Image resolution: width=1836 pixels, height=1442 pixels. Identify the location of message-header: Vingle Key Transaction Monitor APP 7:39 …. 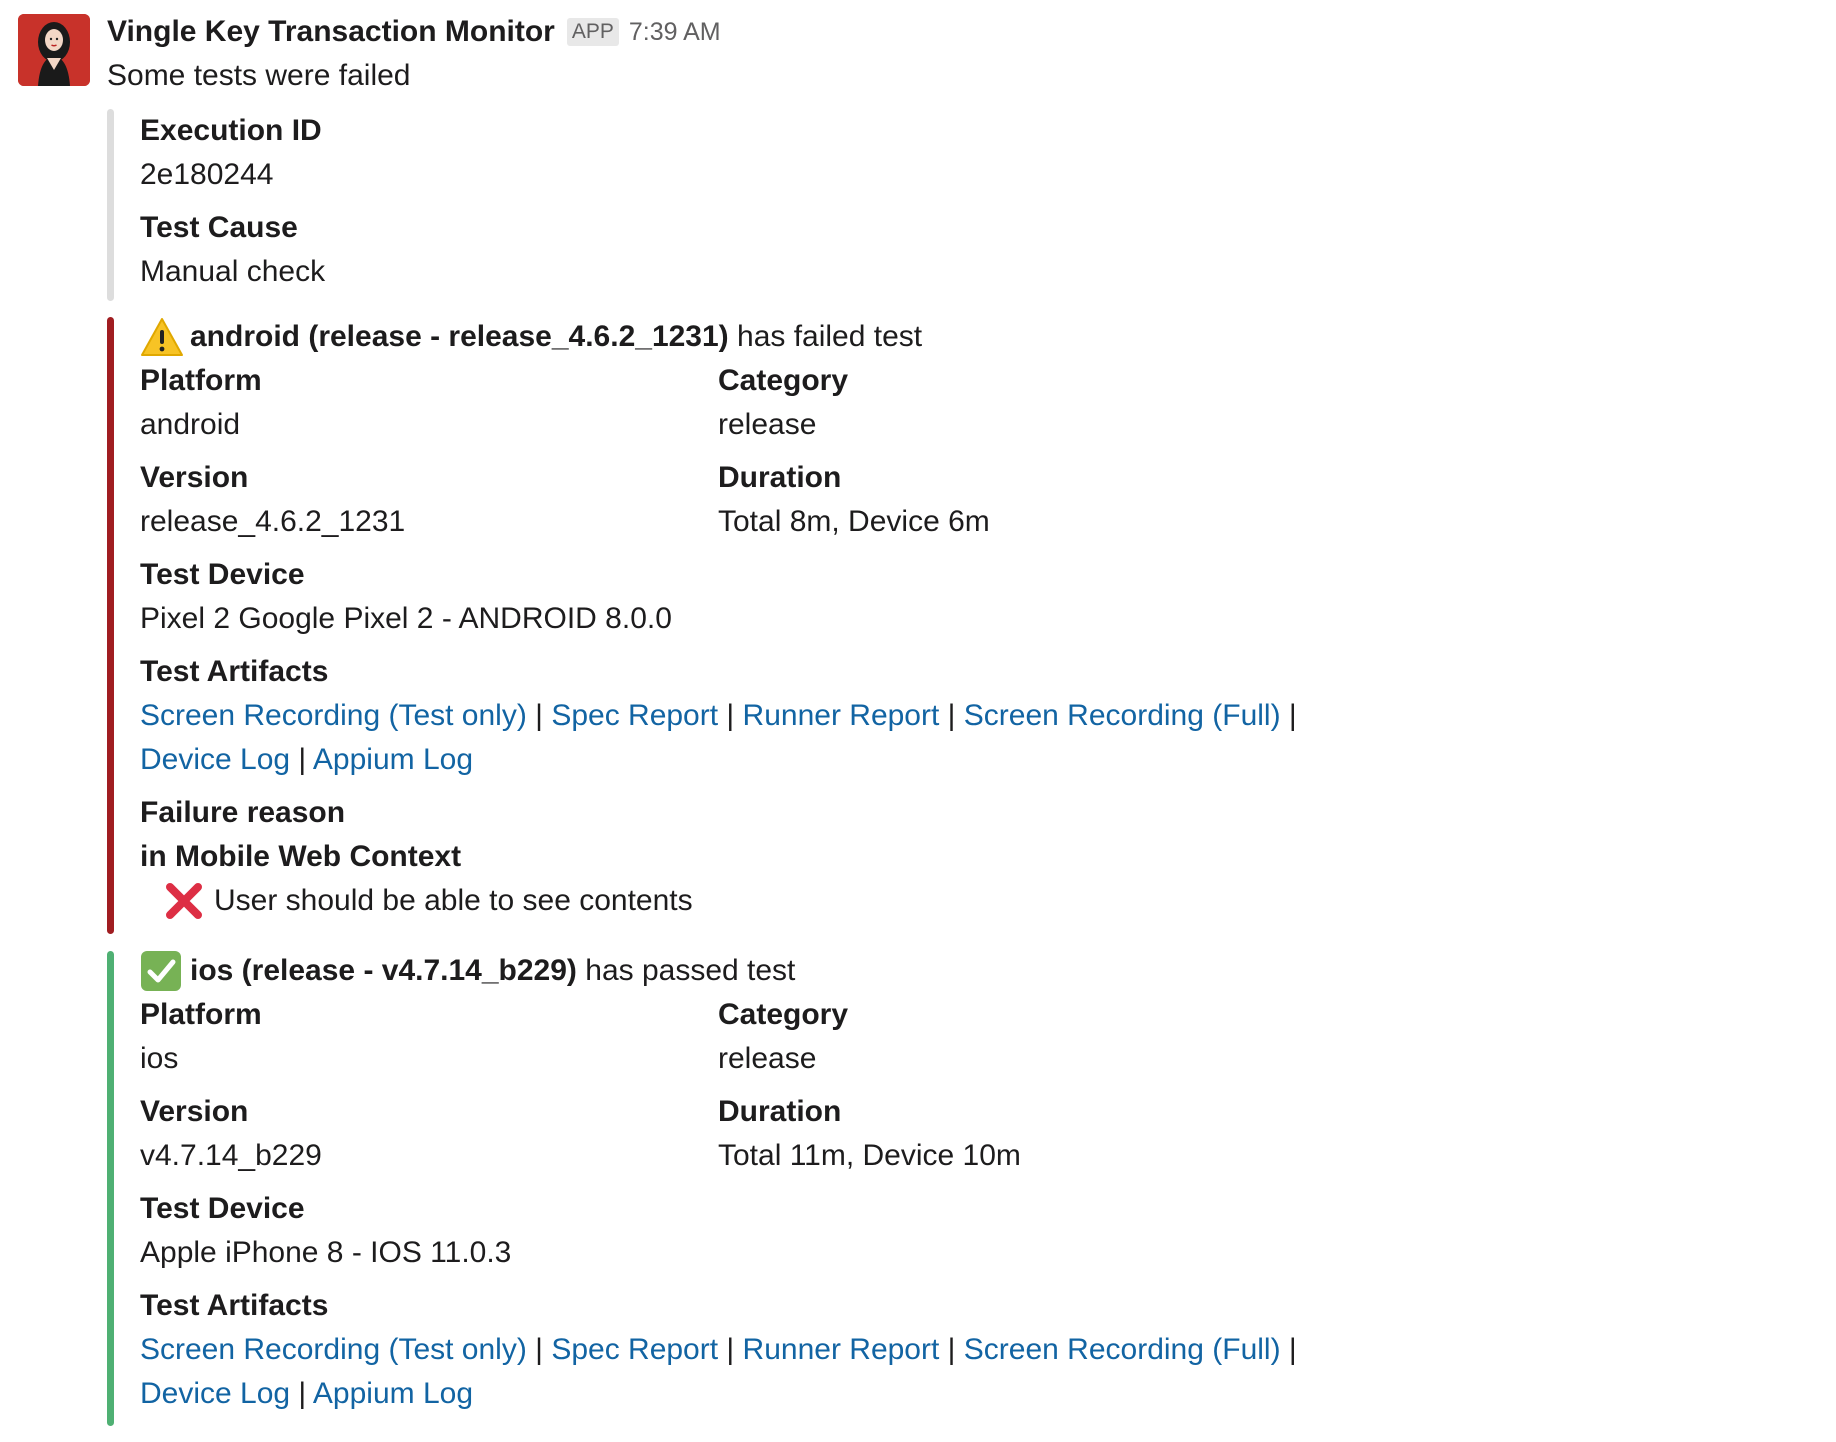
(414, 32).